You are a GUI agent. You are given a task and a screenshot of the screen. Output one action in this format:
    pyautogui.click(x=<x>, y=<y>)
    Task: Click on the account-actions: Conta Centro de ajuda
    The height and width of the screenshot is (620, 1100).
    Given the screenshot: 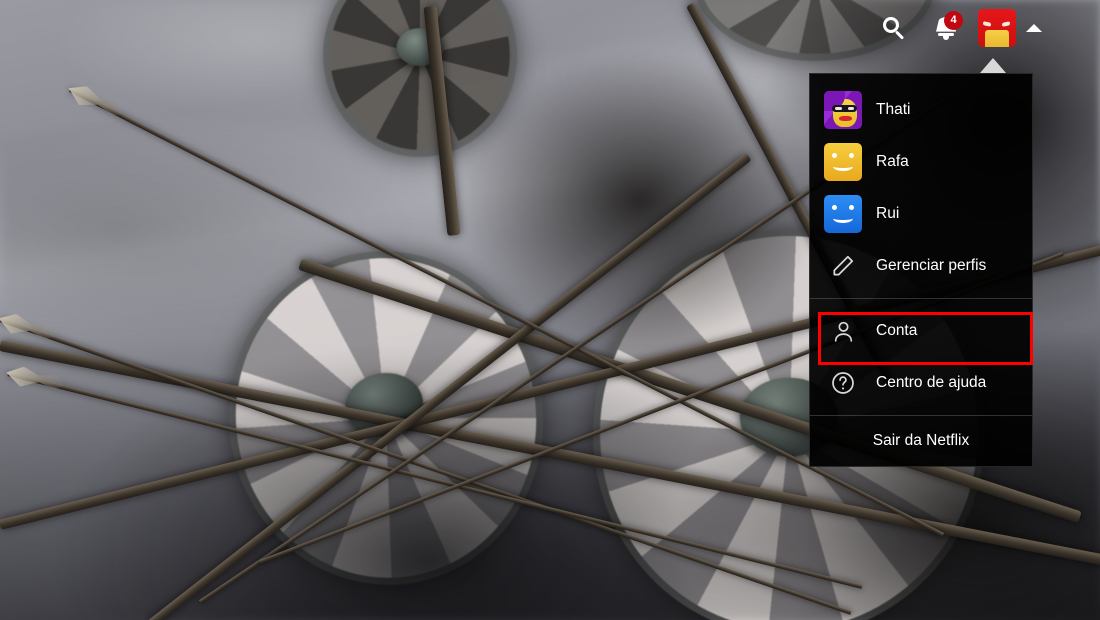 What is the action you would take?
    pyautogui.click(x=921, y=357)
    